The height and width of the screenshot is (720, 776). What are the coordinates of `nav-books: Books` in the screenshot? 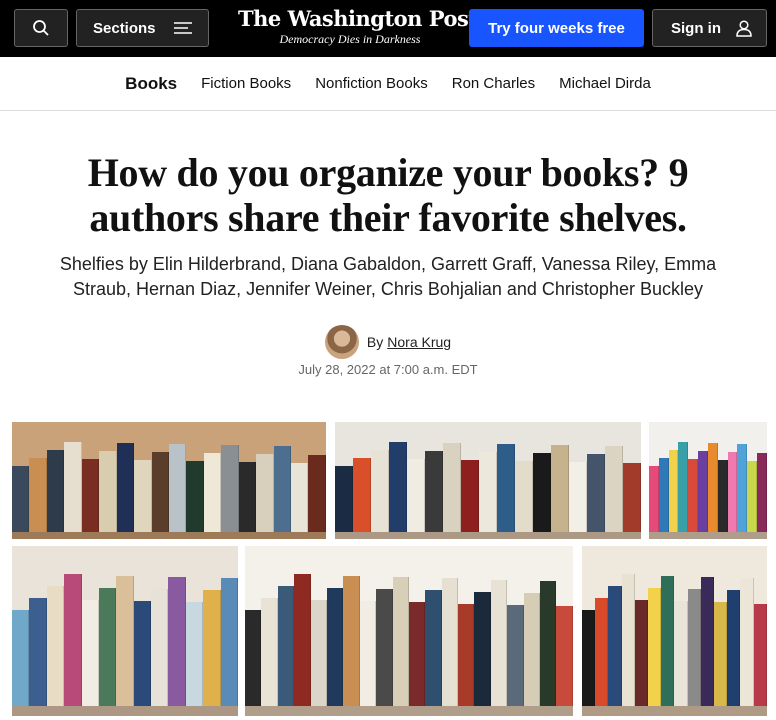 It's located at (151, 84).